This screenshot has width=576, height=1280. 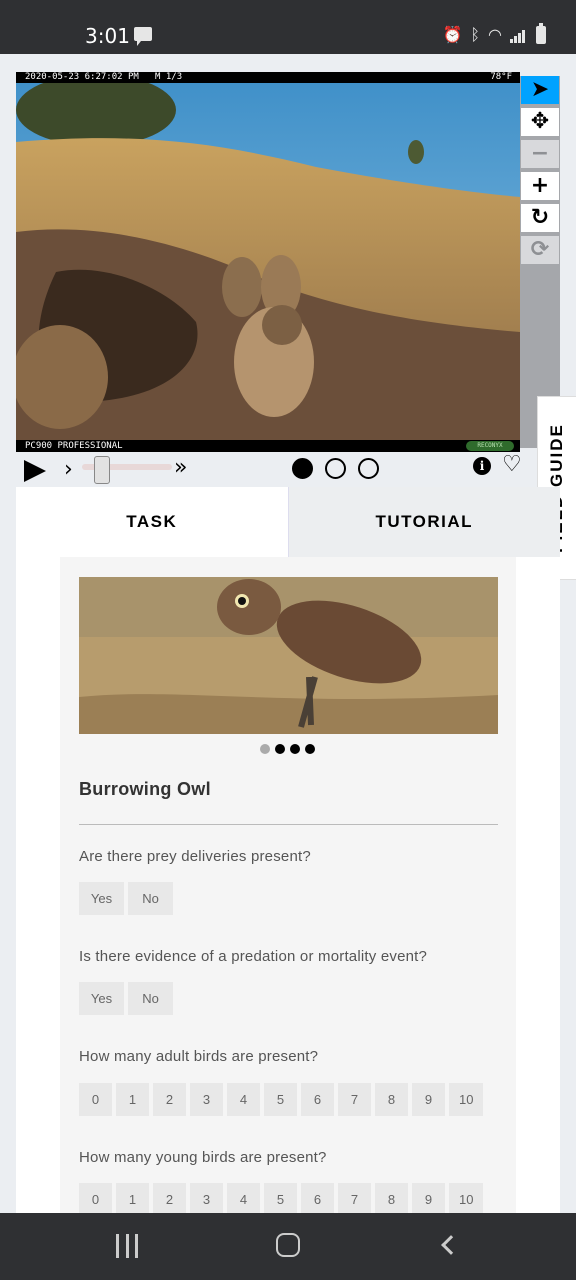 I want to click on signal-icon, so click(x=519, y=35).